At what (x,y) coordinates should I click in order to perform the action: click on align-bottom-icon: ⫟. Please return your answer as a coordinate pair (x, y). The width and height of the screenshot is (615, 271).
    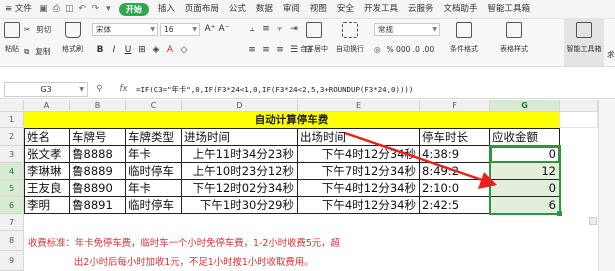
    Looking at the image, I should click on (280, 29).